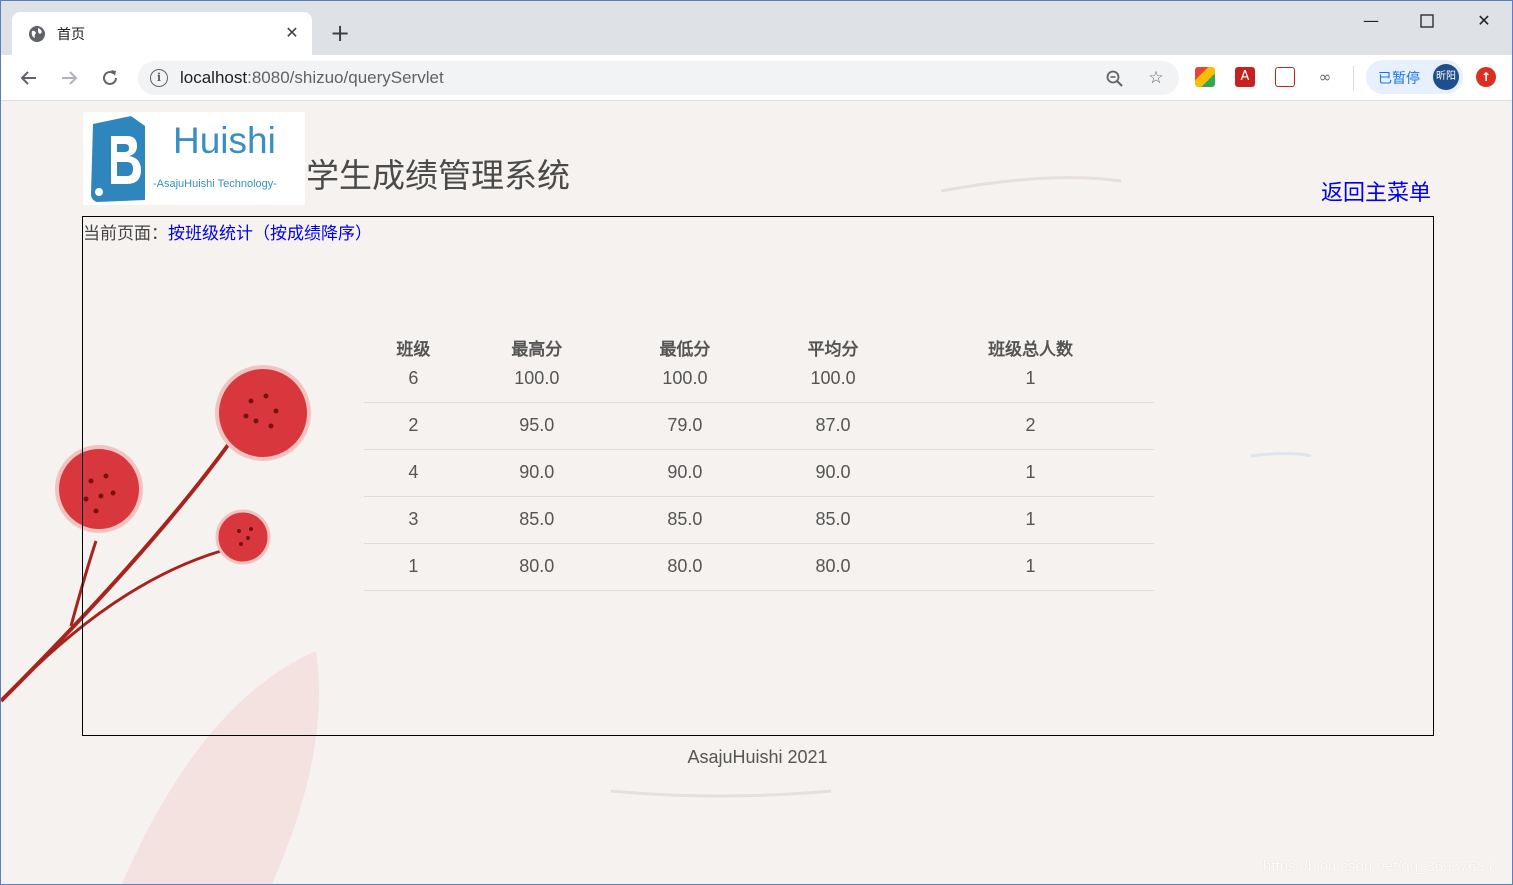 This screenshot has height=885, width=1513. What do you see at coordinates (757, 757) in the screenshot?
I see `footer-text: AsajuHuishi 2021` at bounding box center [757, 757].